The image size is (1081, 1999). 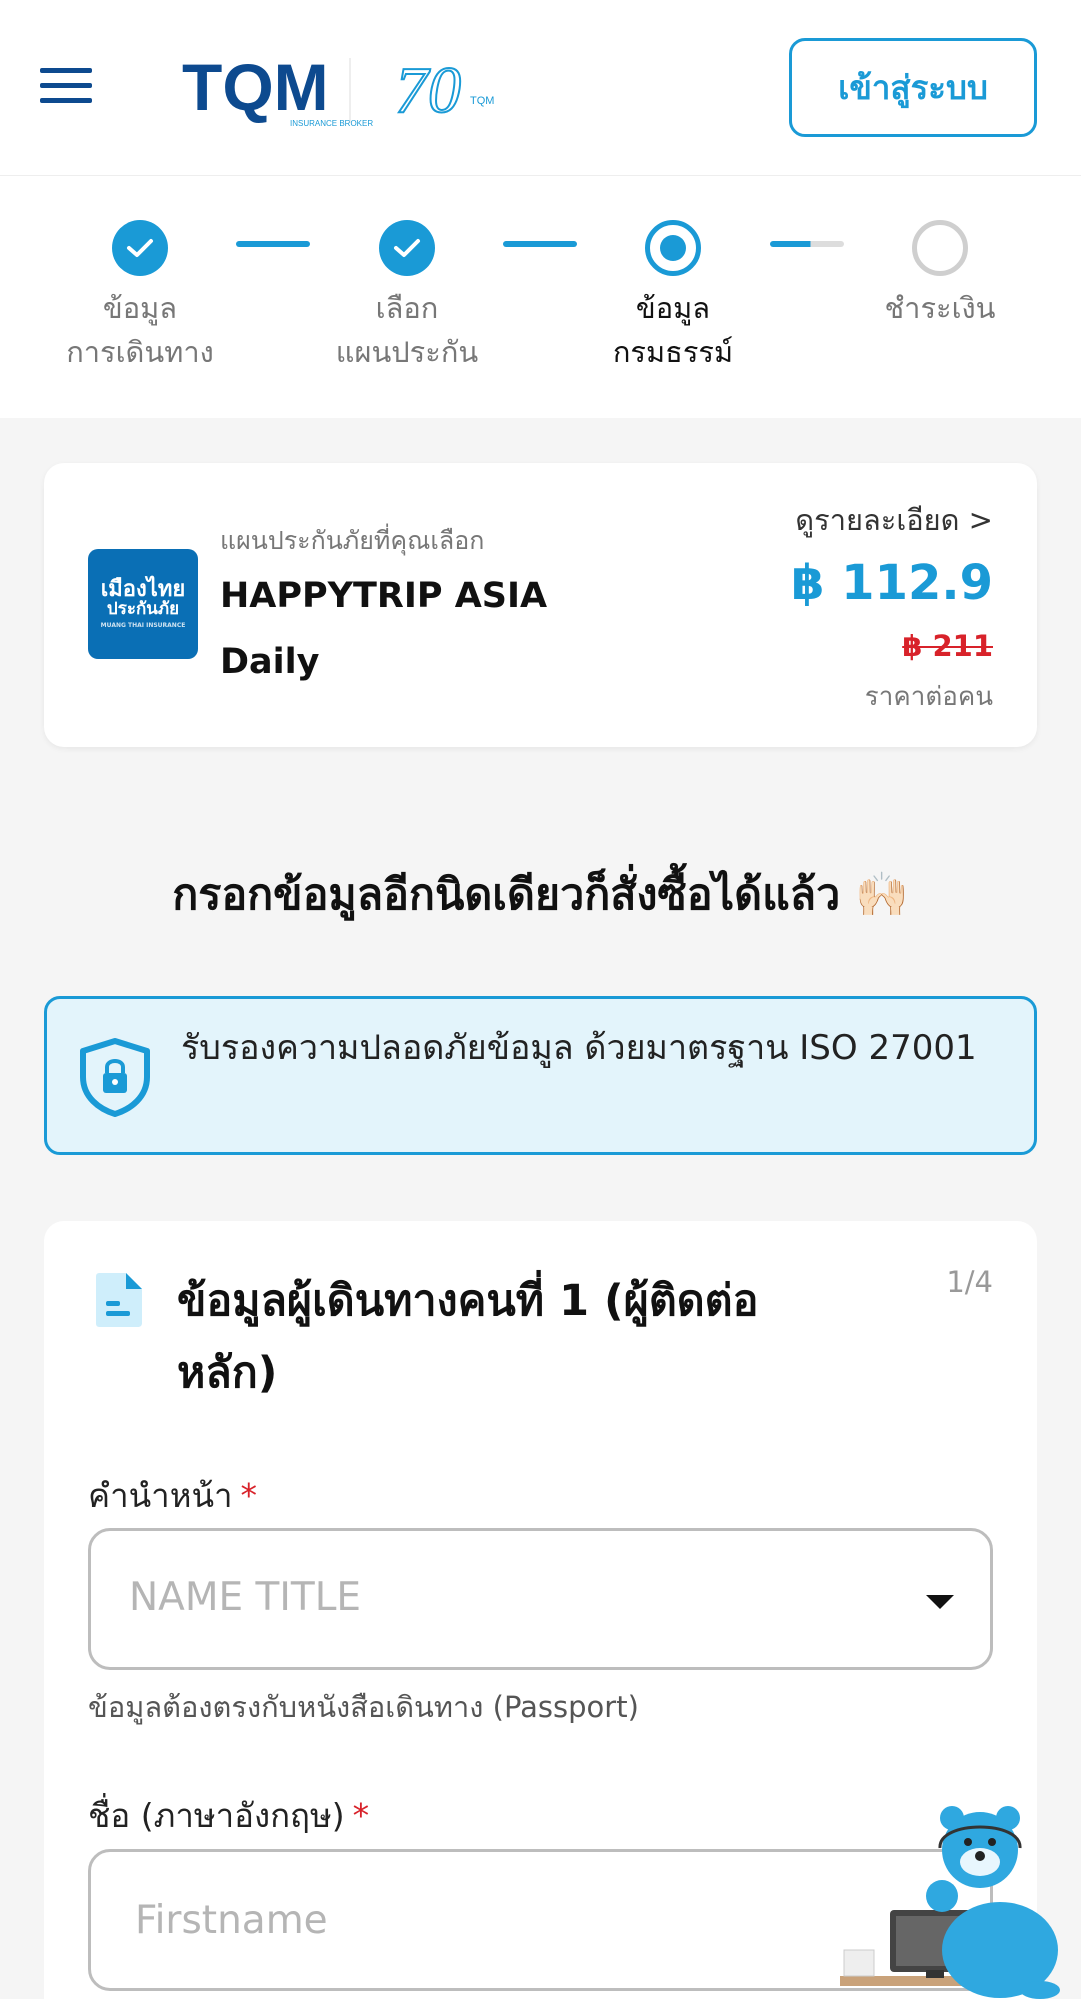 What do you see at coordinates (928, 697) in the screenshot?
I see `price-unit-label: ราคาต่อคน` at bounding box center [928, 697].